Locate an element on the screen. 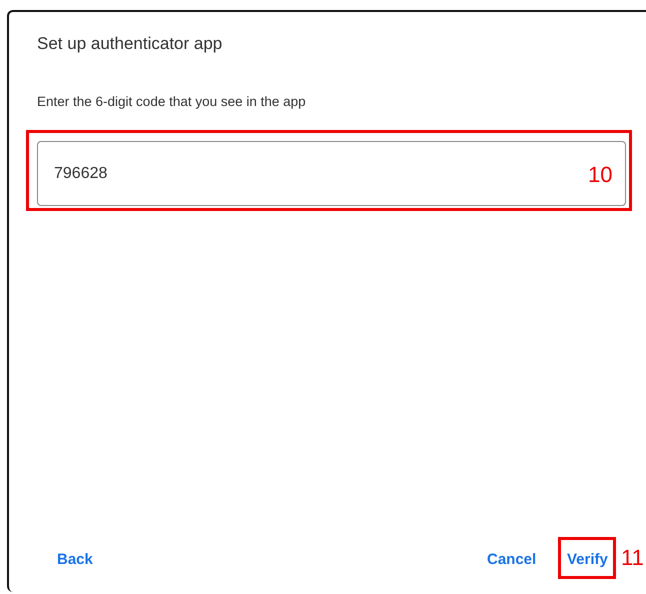  highlight-frame is located at coordinates (587, 558).